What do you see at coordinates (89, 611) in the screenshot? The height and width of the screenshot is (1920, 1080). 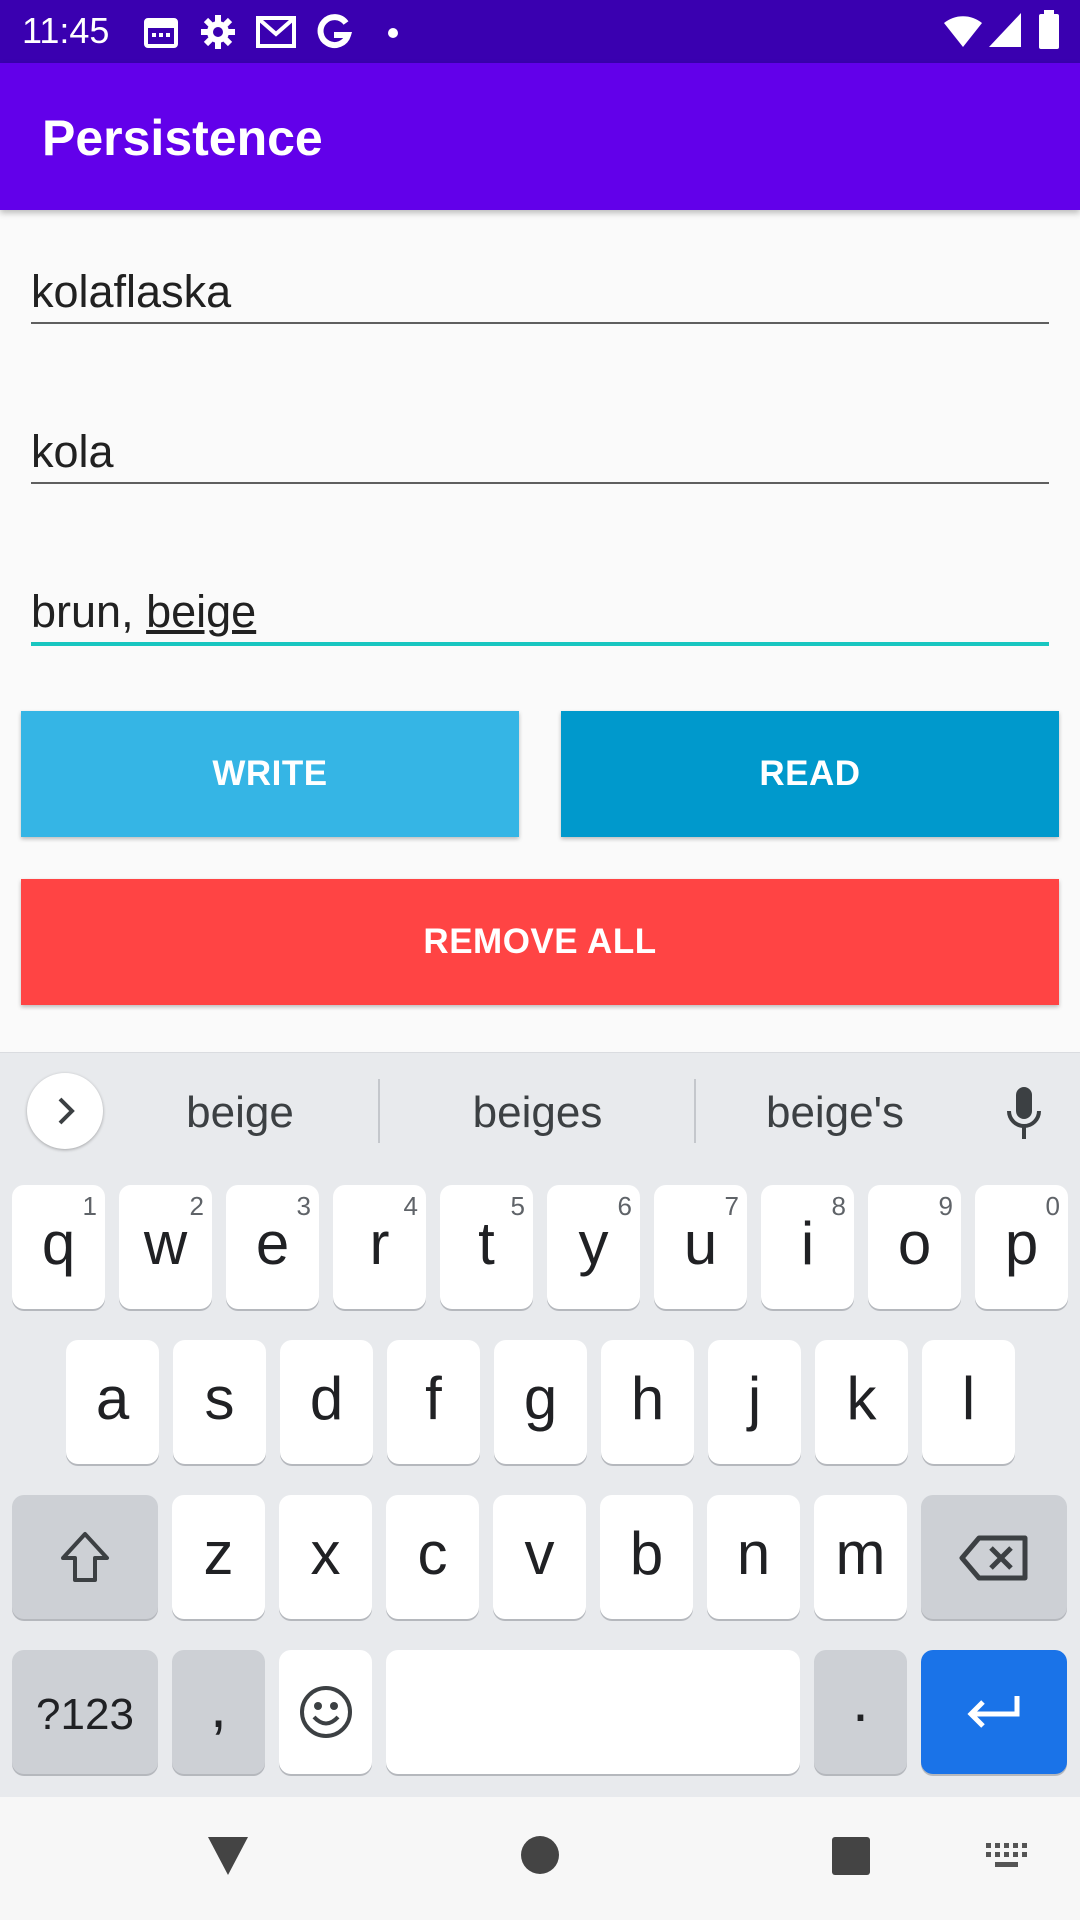 I see `text-field-3-value: brun,` at bounding box center [89, 611].